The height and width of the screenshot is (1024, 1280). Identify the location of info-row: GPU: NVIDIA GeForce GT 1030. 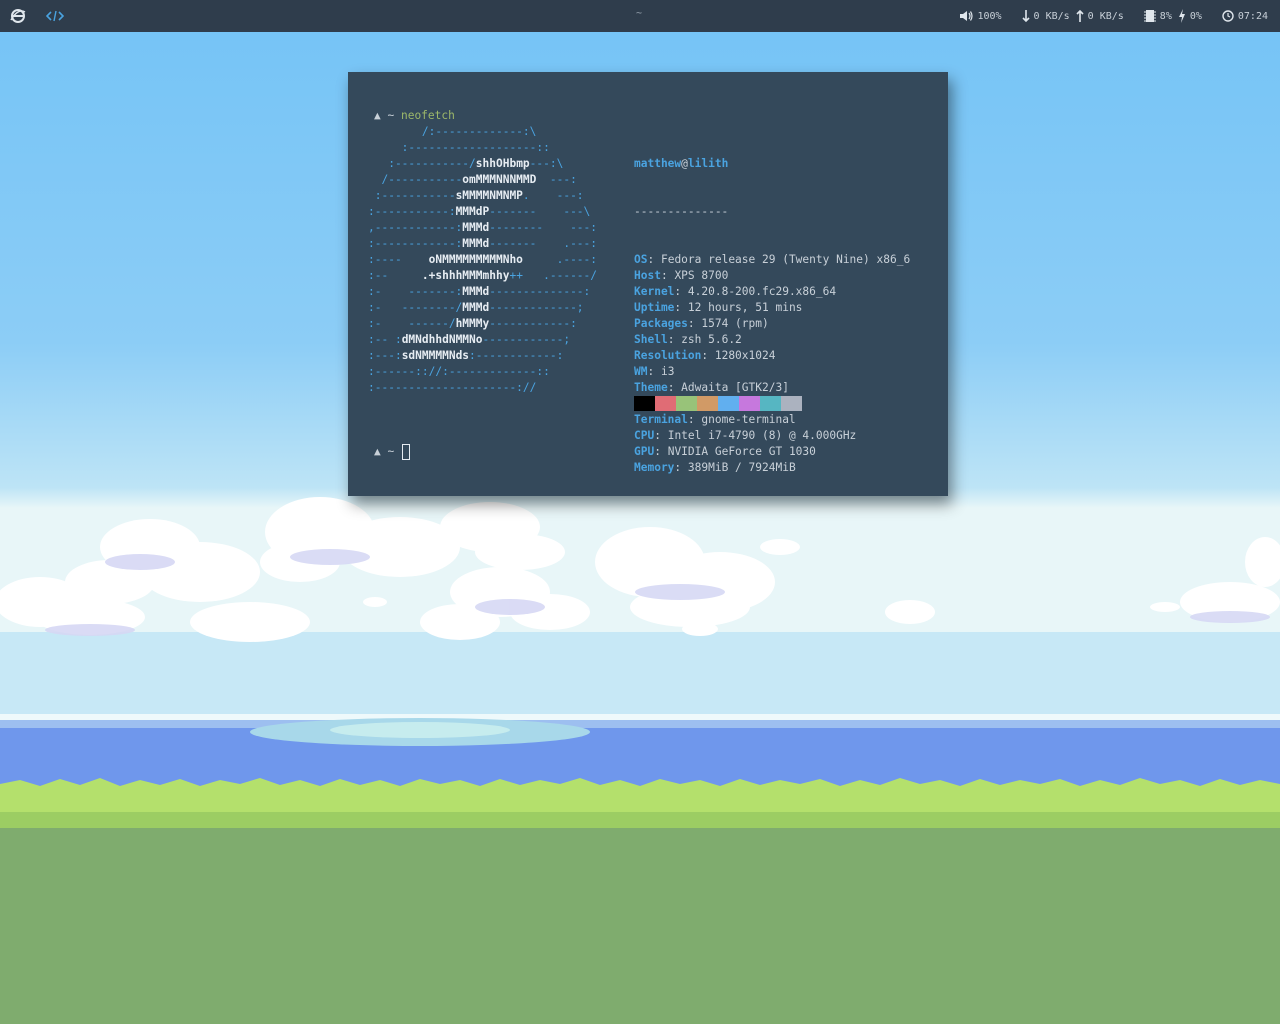
(725, 451).